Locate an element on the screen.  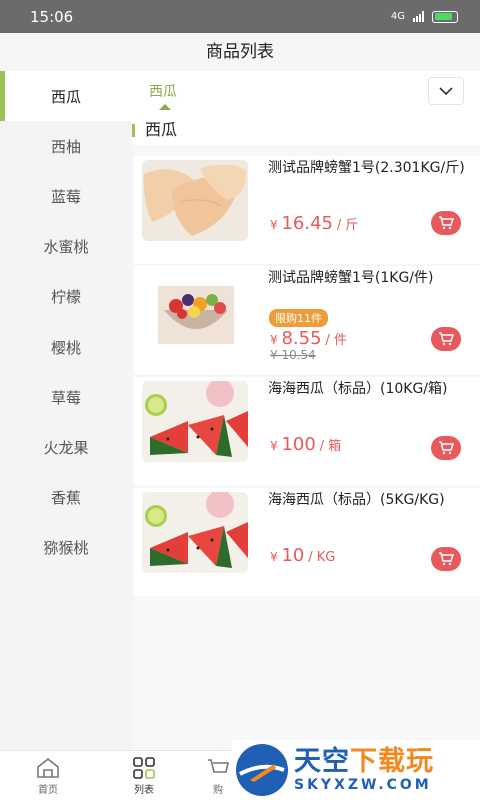
tab-indicator is located at coordinates (165, 107).